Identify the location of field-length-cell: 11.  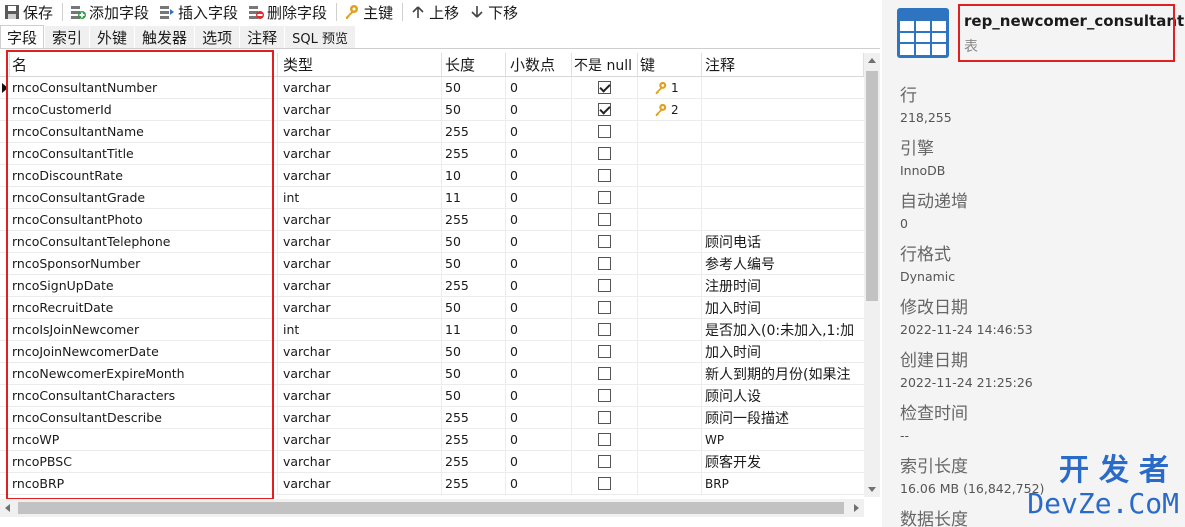
(474, 197).